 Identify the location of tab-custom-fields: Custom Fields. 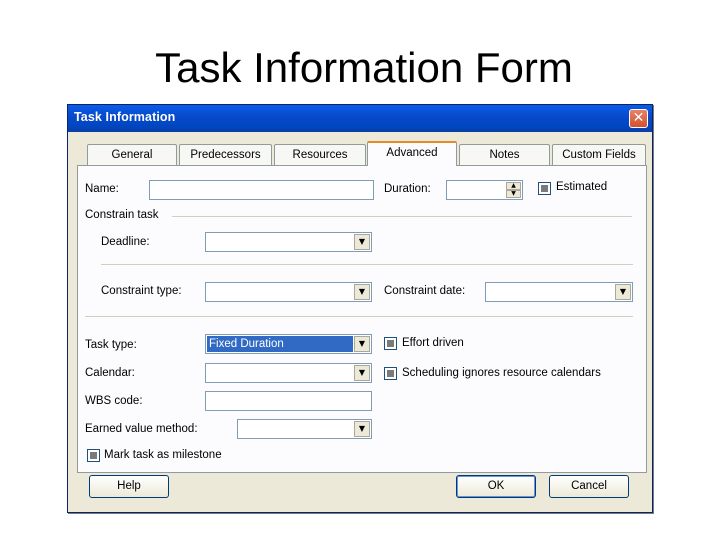
(599, 154).